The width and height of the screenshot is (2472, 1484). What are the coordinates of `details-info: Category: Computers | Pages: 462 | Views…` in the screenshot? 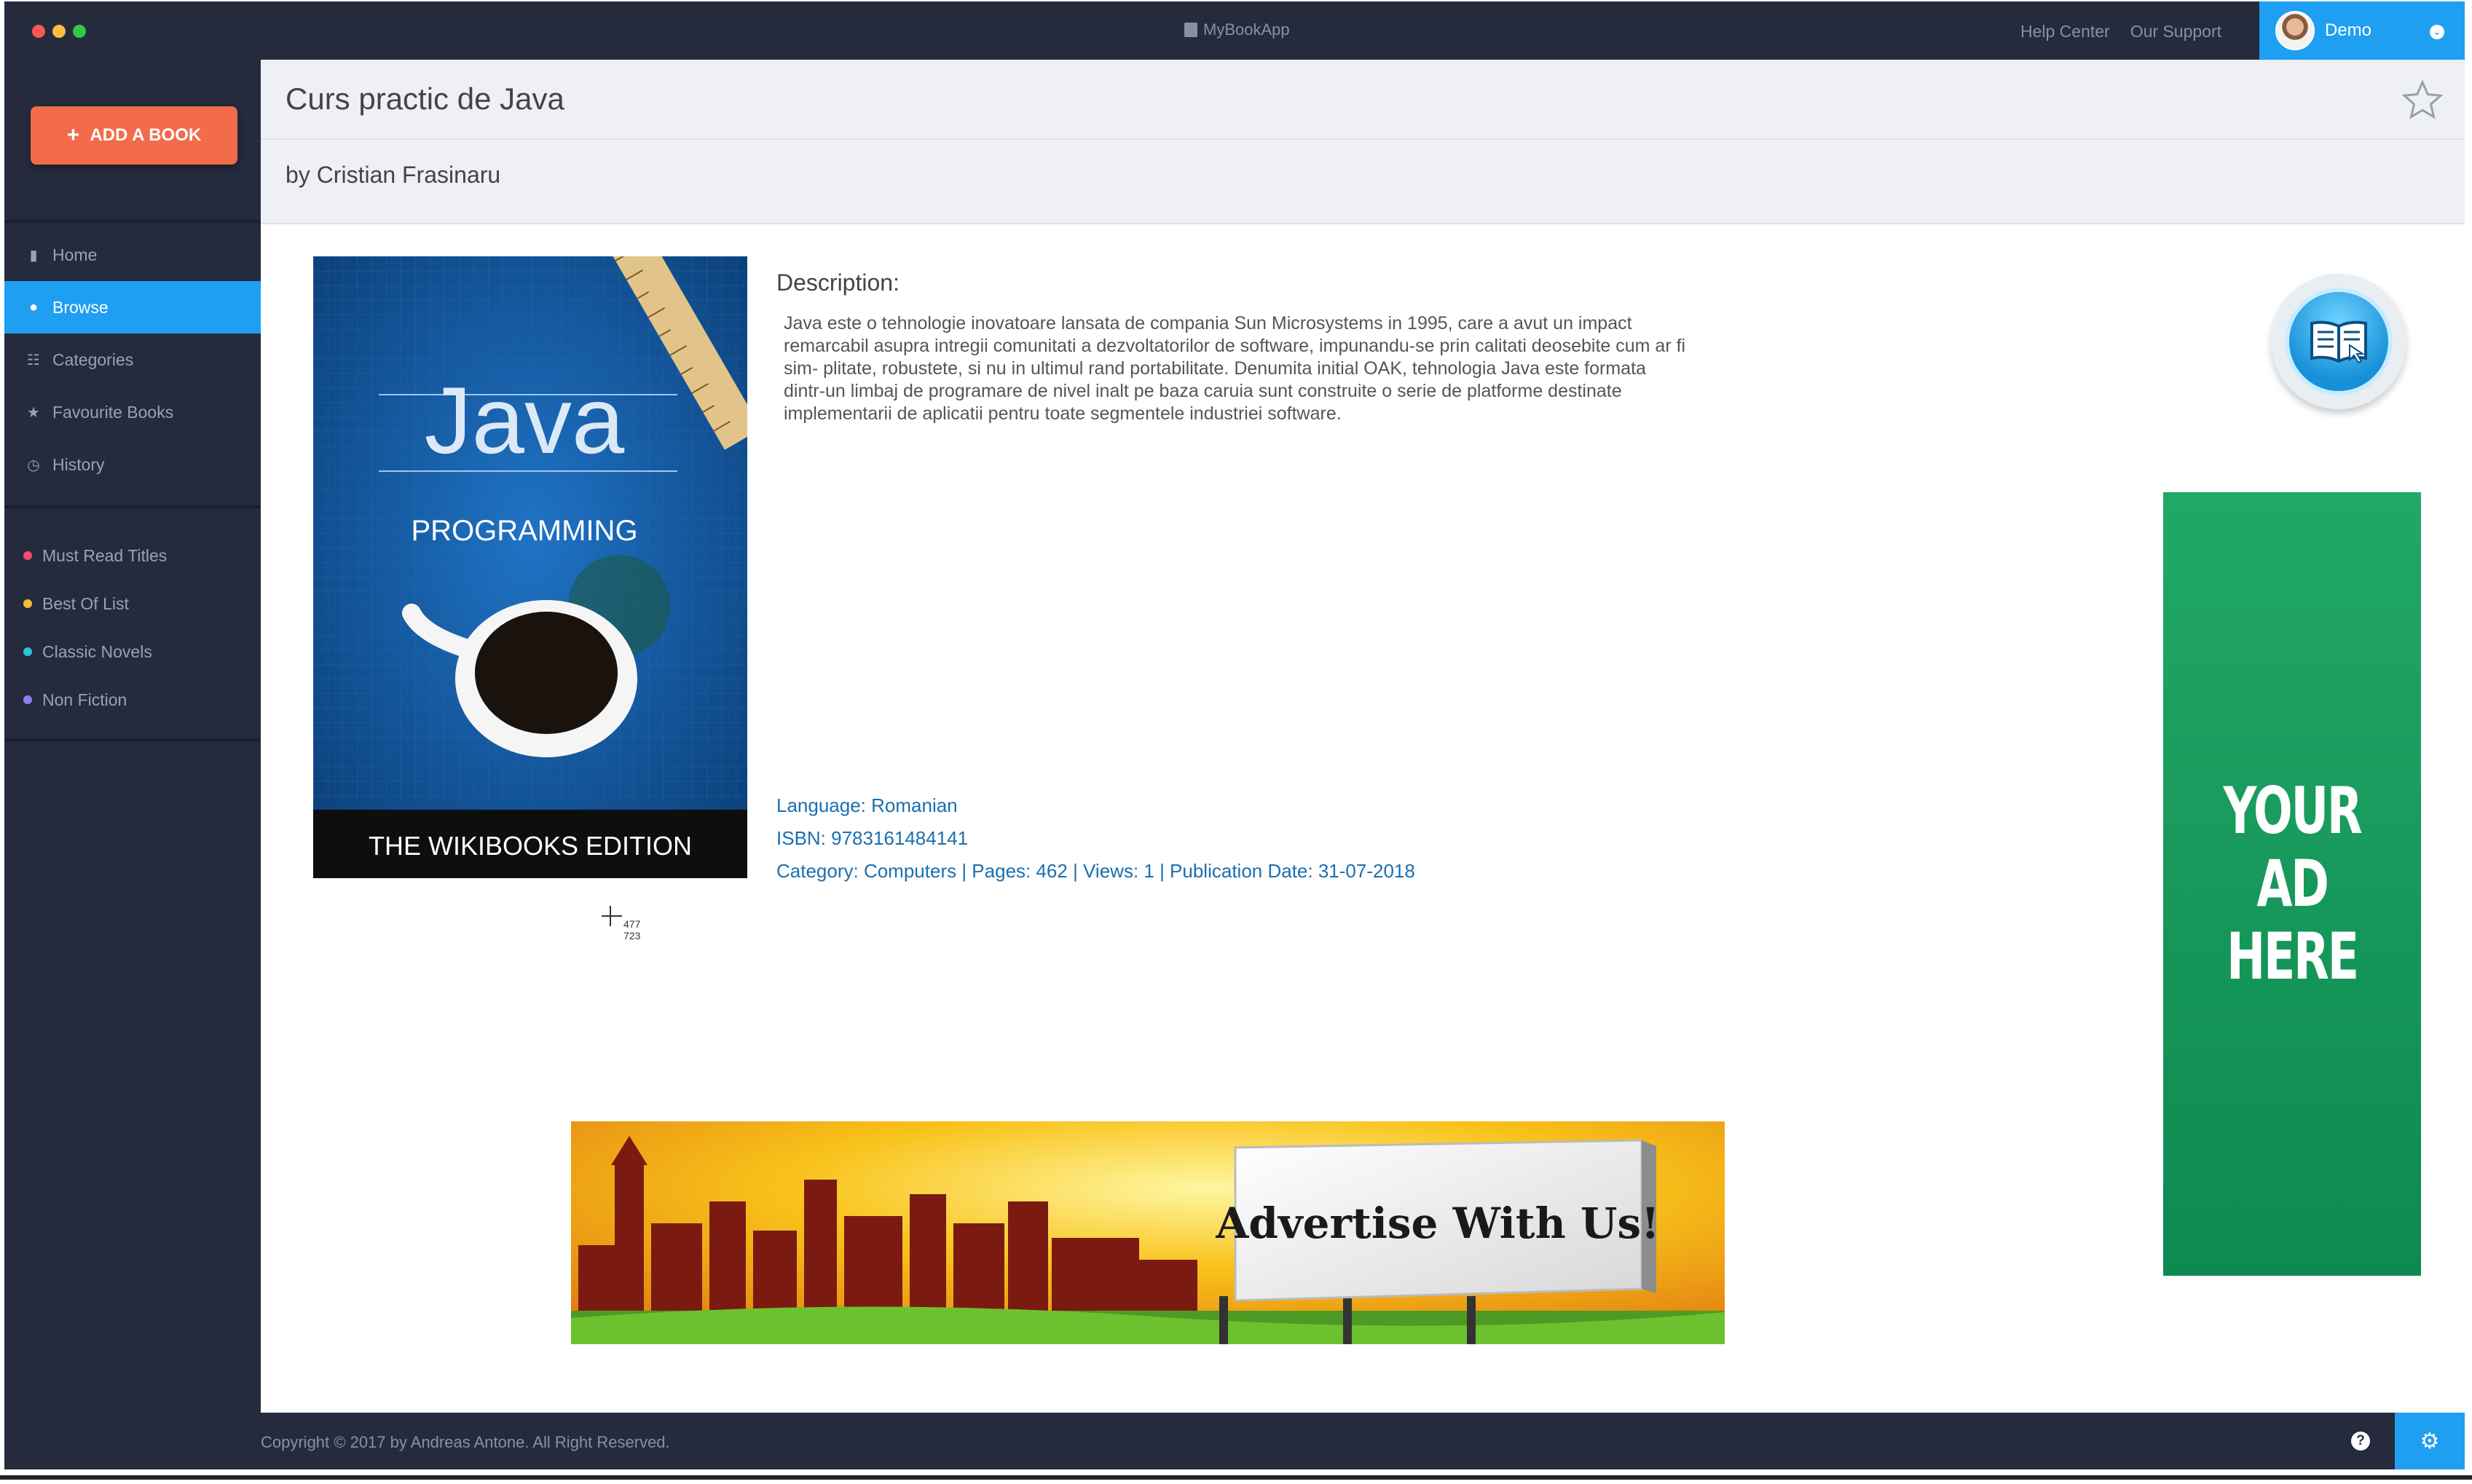 It's located at (1095, 871).